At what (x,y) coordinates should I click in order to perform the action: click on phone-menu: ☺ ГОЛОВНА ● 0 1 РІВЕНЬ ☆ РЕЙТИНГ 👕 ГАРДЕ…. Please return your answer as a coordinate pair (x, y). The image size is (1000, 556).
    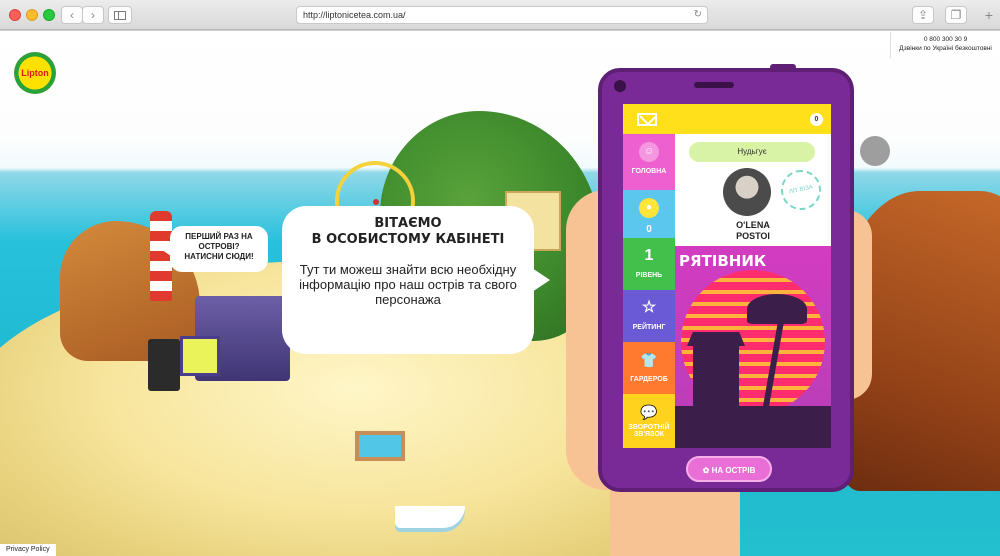
    Looking at the image, I should click on (649, 291).